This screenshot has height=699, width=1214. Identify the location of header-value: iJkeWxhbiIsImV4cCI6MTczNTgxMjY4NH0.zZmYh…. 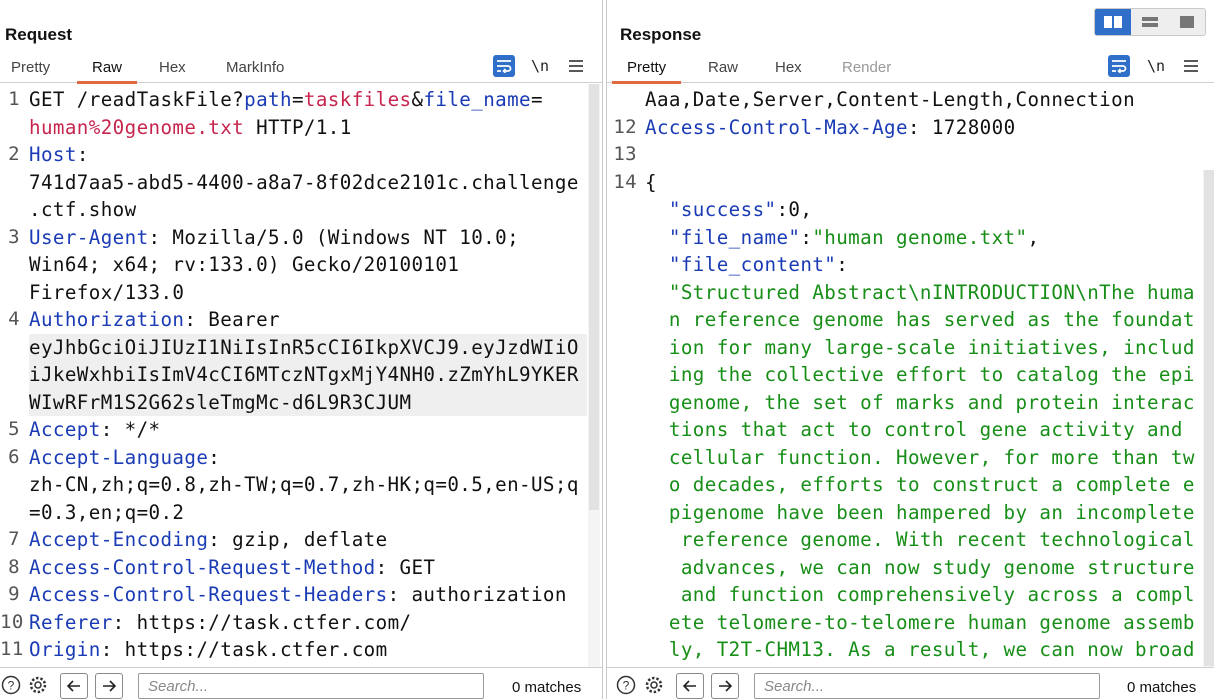
(304, 374).